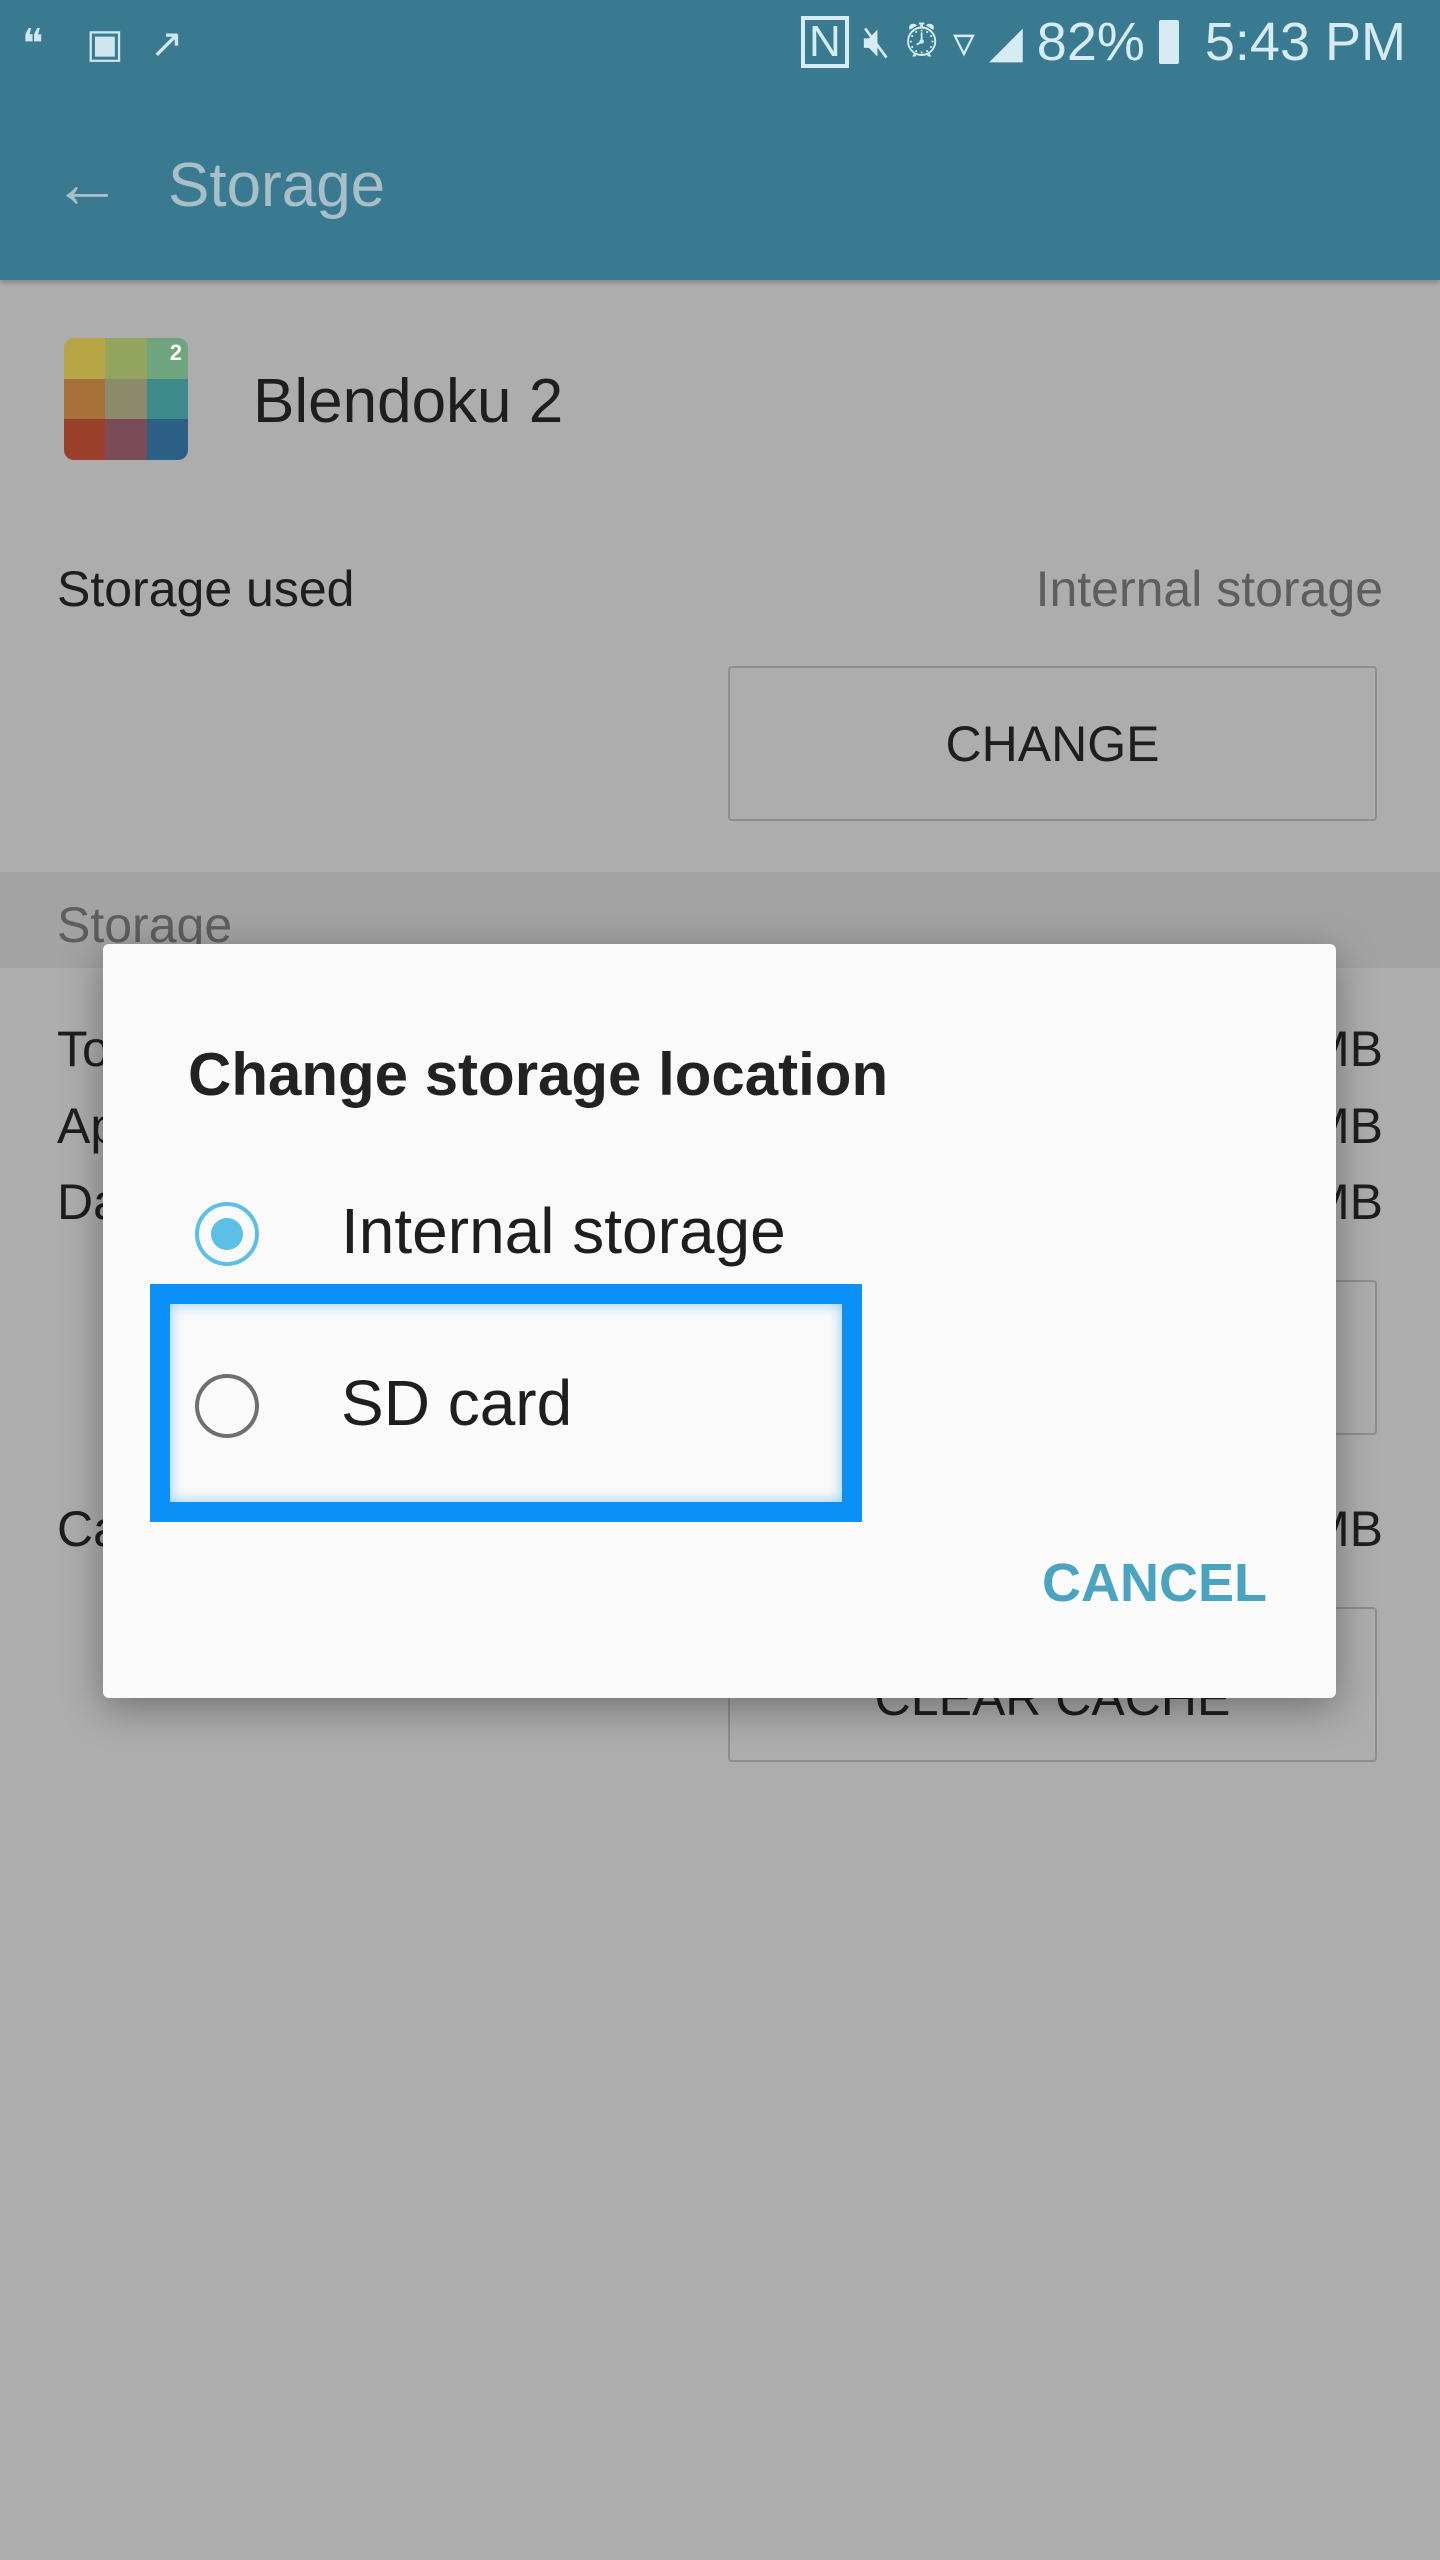  Describe the element at coordinates (963, 42) in the screenshot. I see `wifi-icon: ▿` at that location.